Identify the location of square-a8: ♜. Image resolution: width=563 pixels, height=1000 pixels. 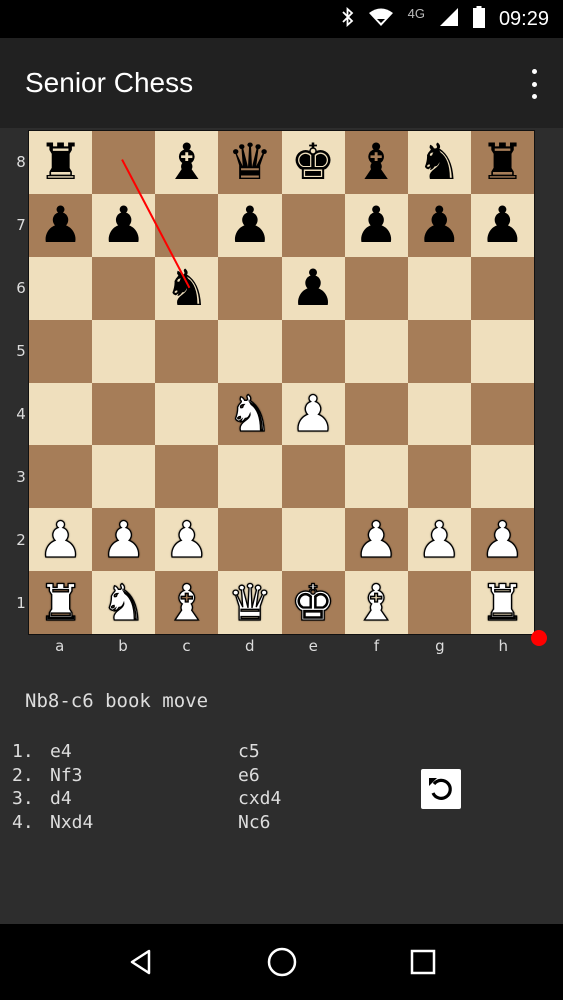
(61, 162).